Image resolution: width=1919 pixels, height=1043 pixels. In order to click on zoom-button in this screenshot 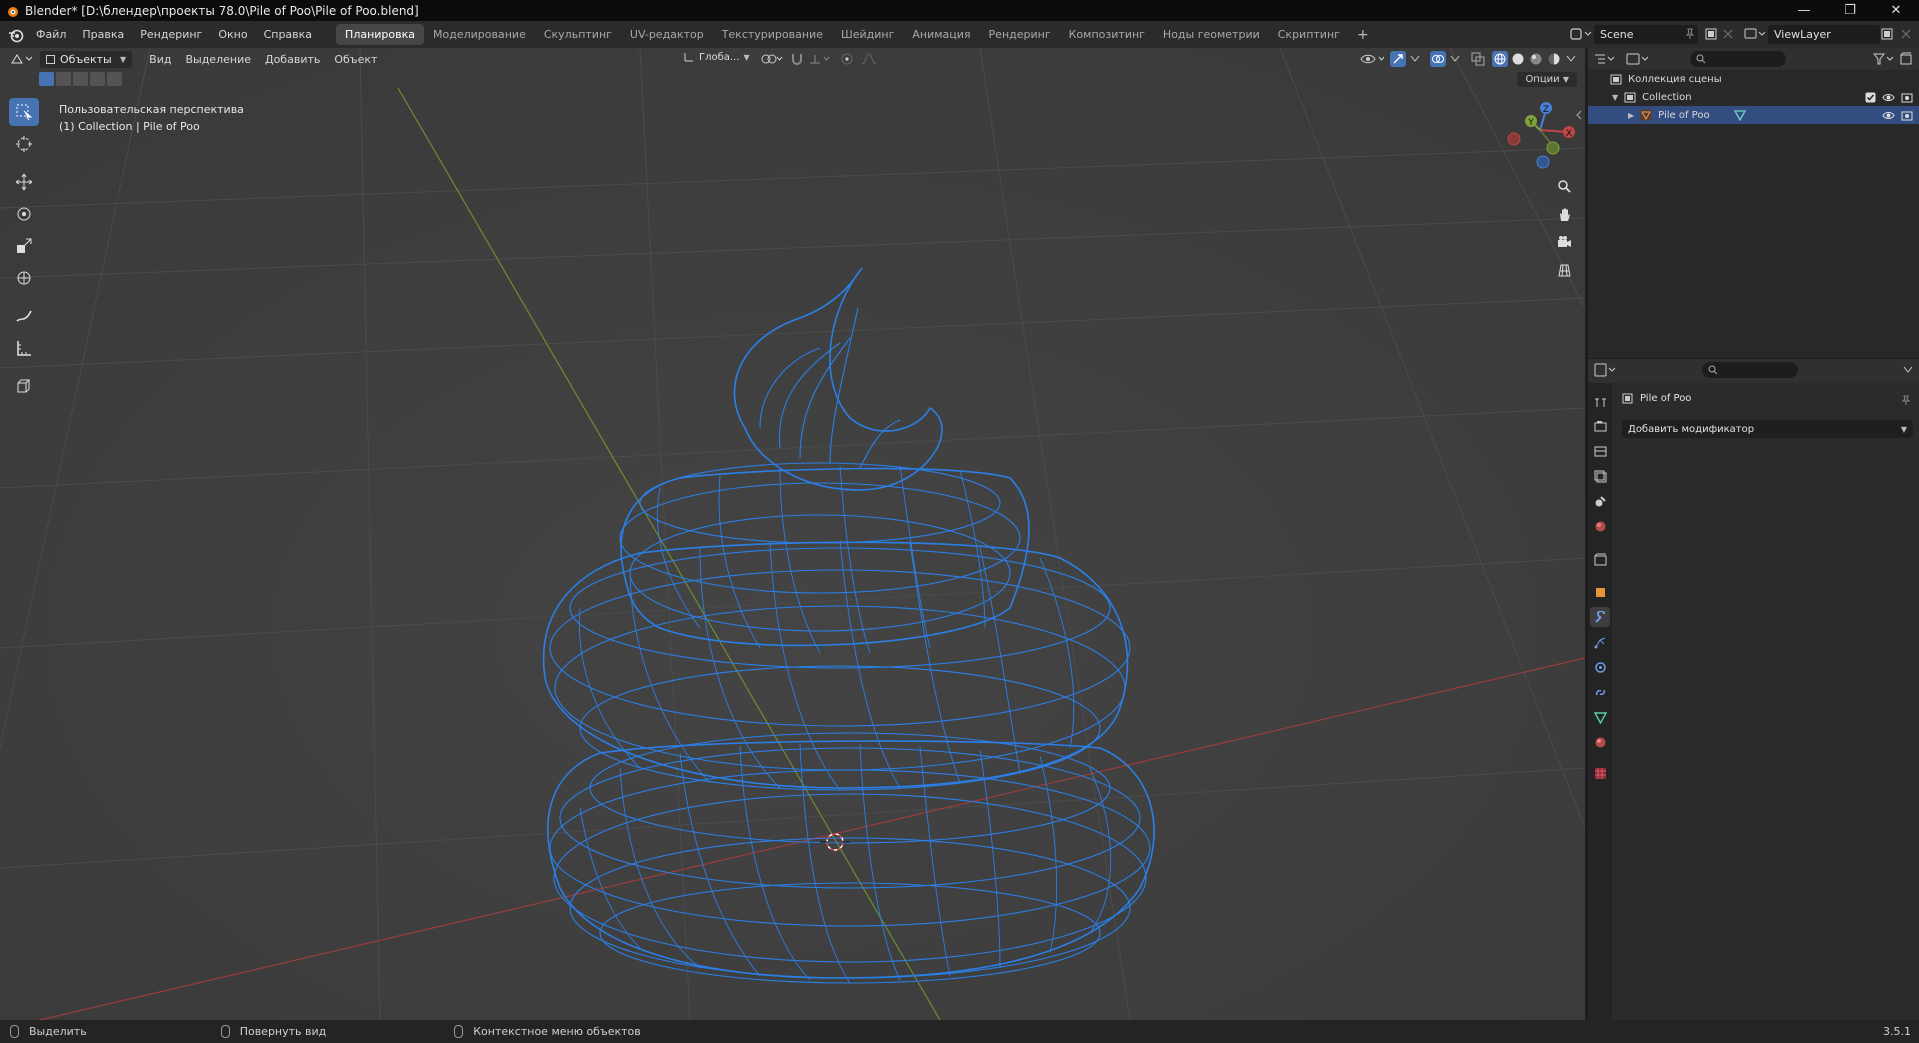, I will do `click(1564, 186)`.